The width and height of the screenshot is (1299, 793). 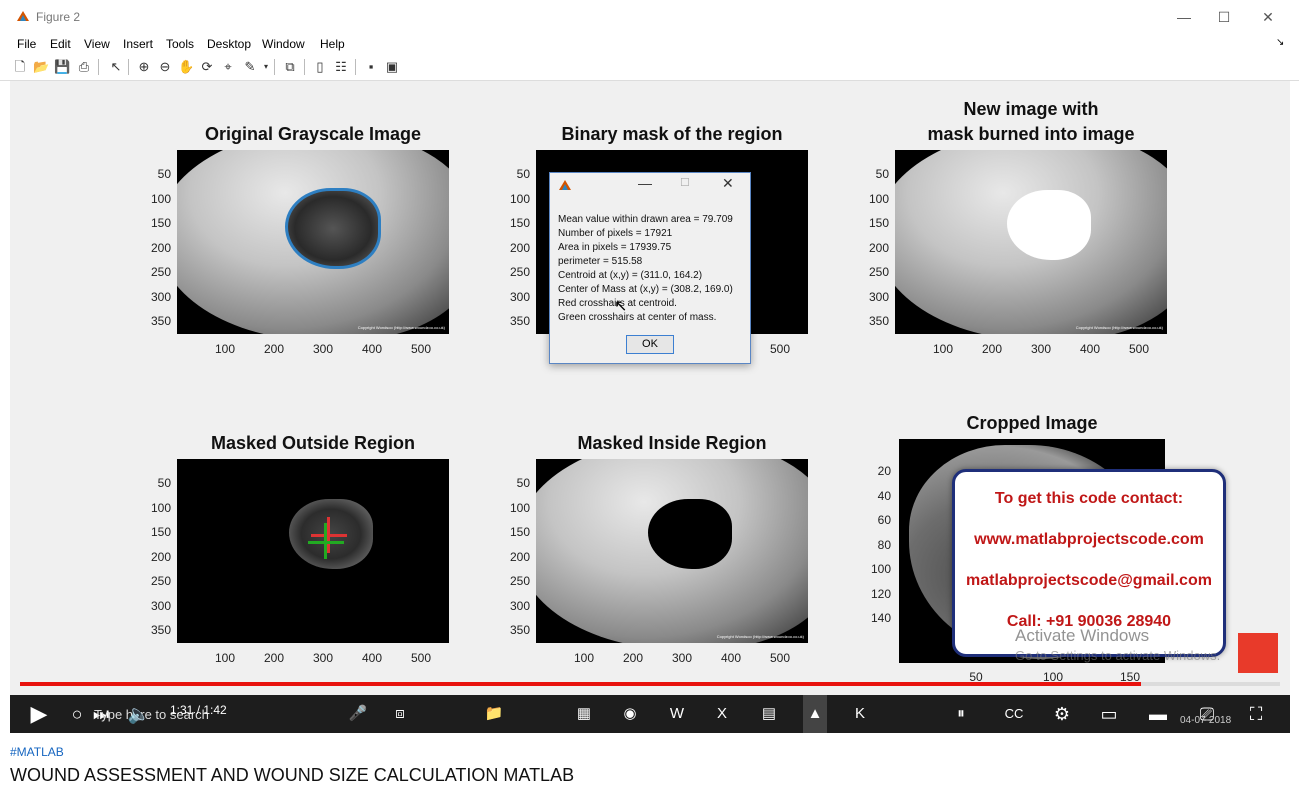 I want to click on menu-insert: Insert, so click(x=138, y=44).